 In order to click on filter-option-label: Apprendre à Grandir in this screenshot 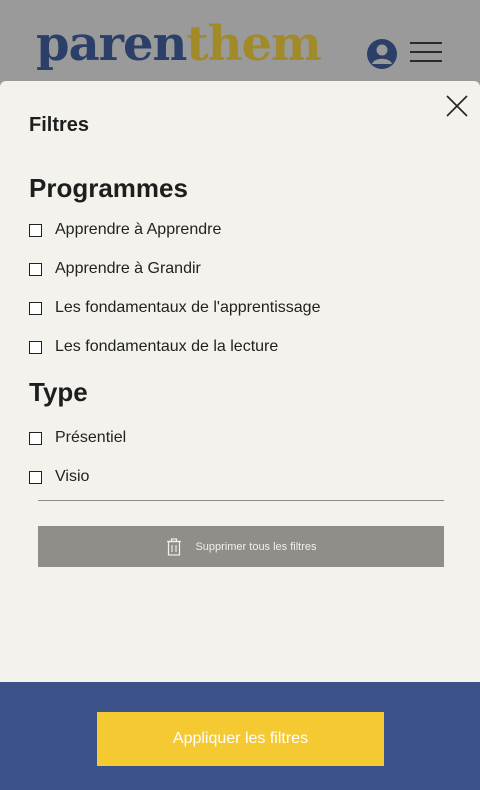, I will do `click(128, 268)`.